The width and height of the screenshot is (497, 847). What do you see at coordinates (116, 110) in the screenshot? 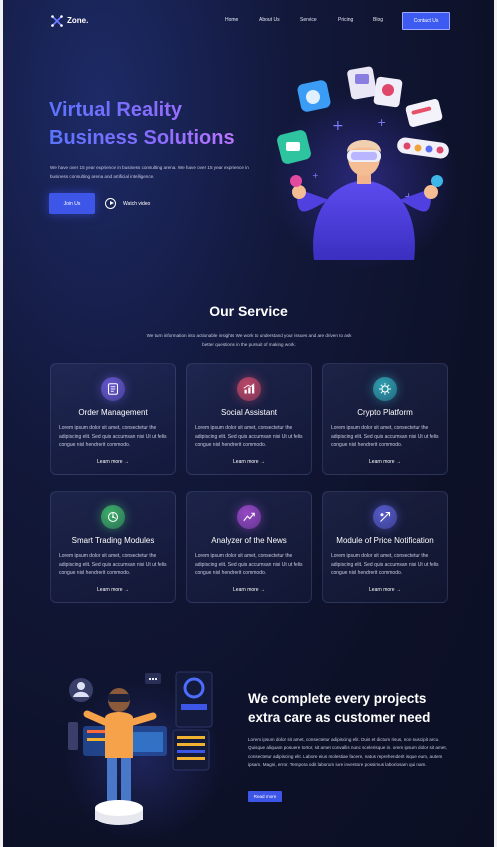
I see `hero-title-line1: Virtual Reality` at bounding box center [116, 110].